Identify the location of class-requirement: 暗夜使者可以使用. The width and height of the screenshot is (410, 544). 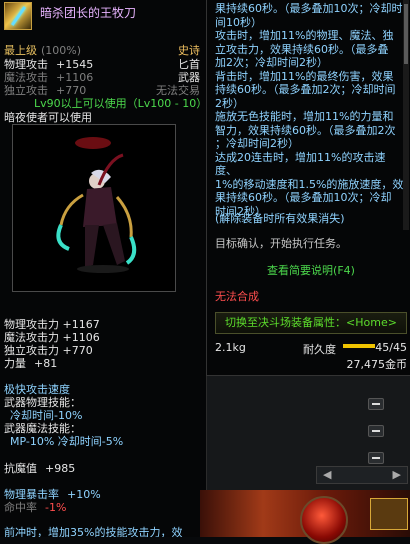
(48, 117).